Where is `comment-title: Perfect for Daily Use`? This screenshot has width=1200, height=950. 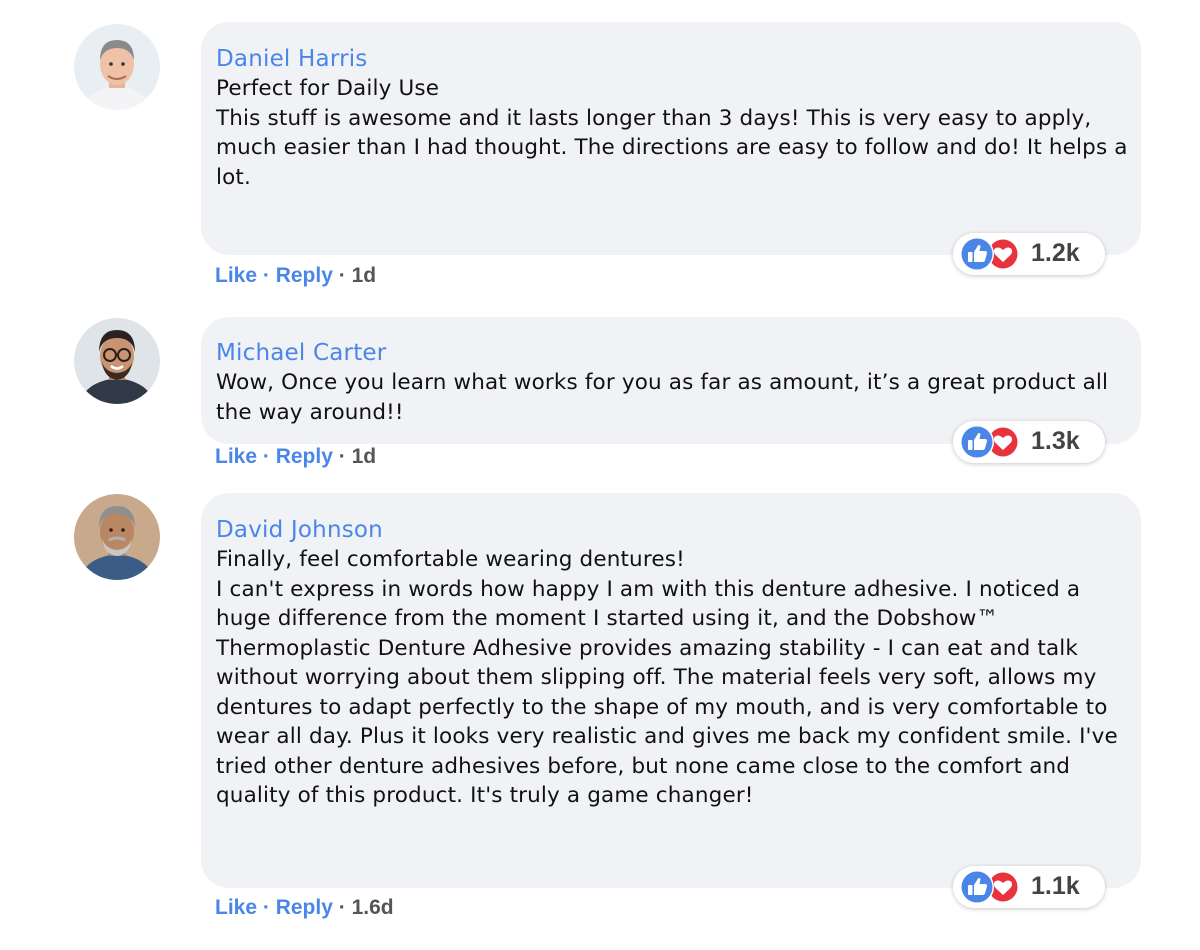
comment-title: Perfect for Daily Use is located at coordinates (328, 88).